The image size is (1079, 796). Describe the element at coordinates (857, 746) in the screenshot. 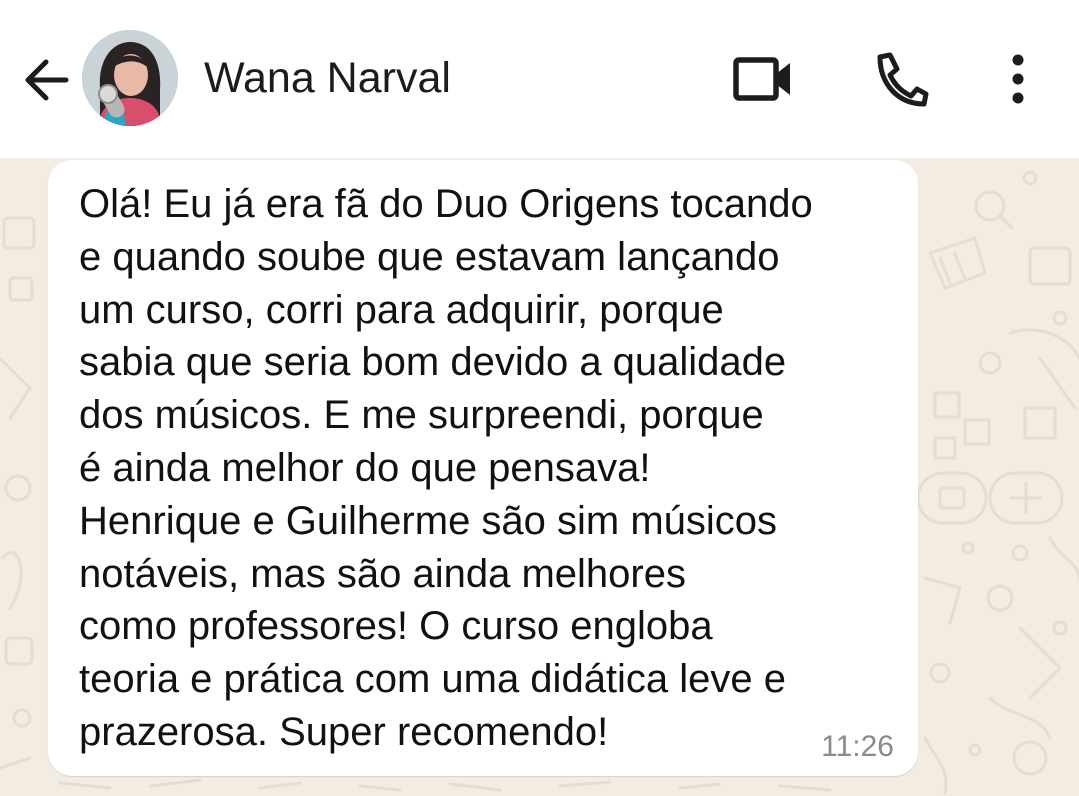

I see `message-timestamp: 11:26` at that location.